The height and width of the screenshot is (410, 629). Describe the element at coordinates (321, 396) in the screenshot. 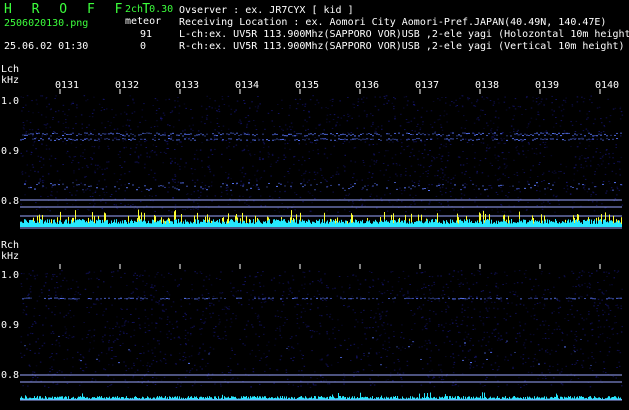

I see `rch-power-strip` at that location.